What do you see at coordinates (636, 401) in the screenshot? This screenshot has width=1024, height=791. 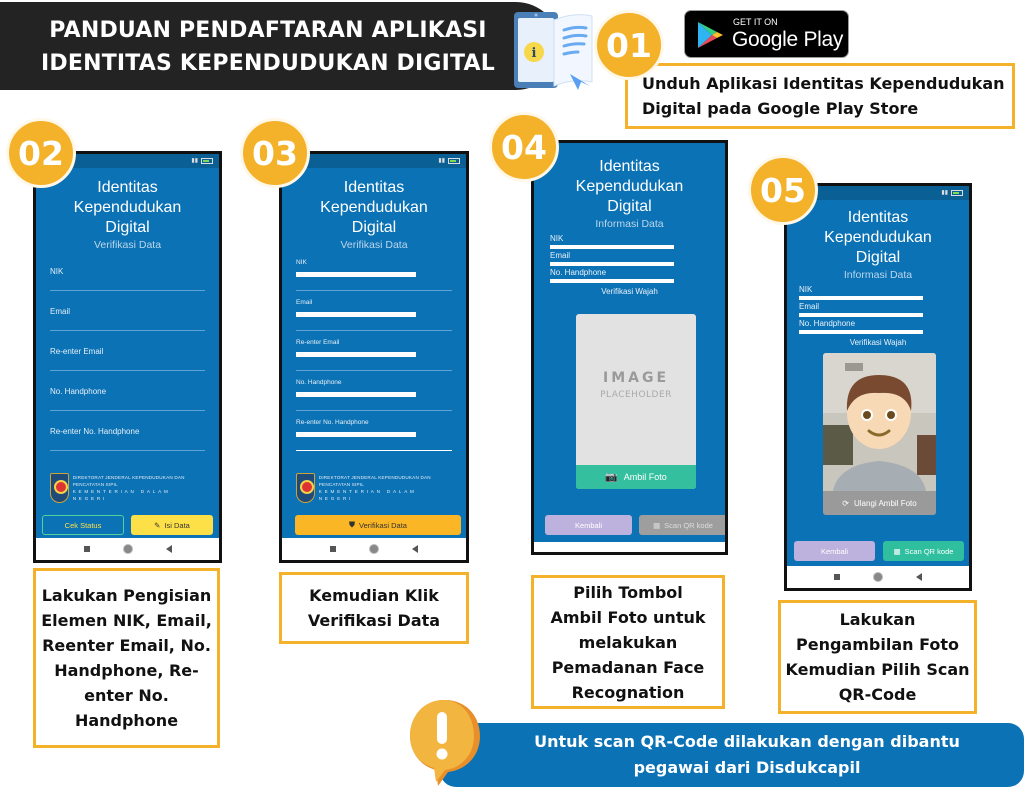 I see `photo-placeholder: IMAGE PLACEHOLDER 📷 Ambil Foto` at bounding box center [636, 401].